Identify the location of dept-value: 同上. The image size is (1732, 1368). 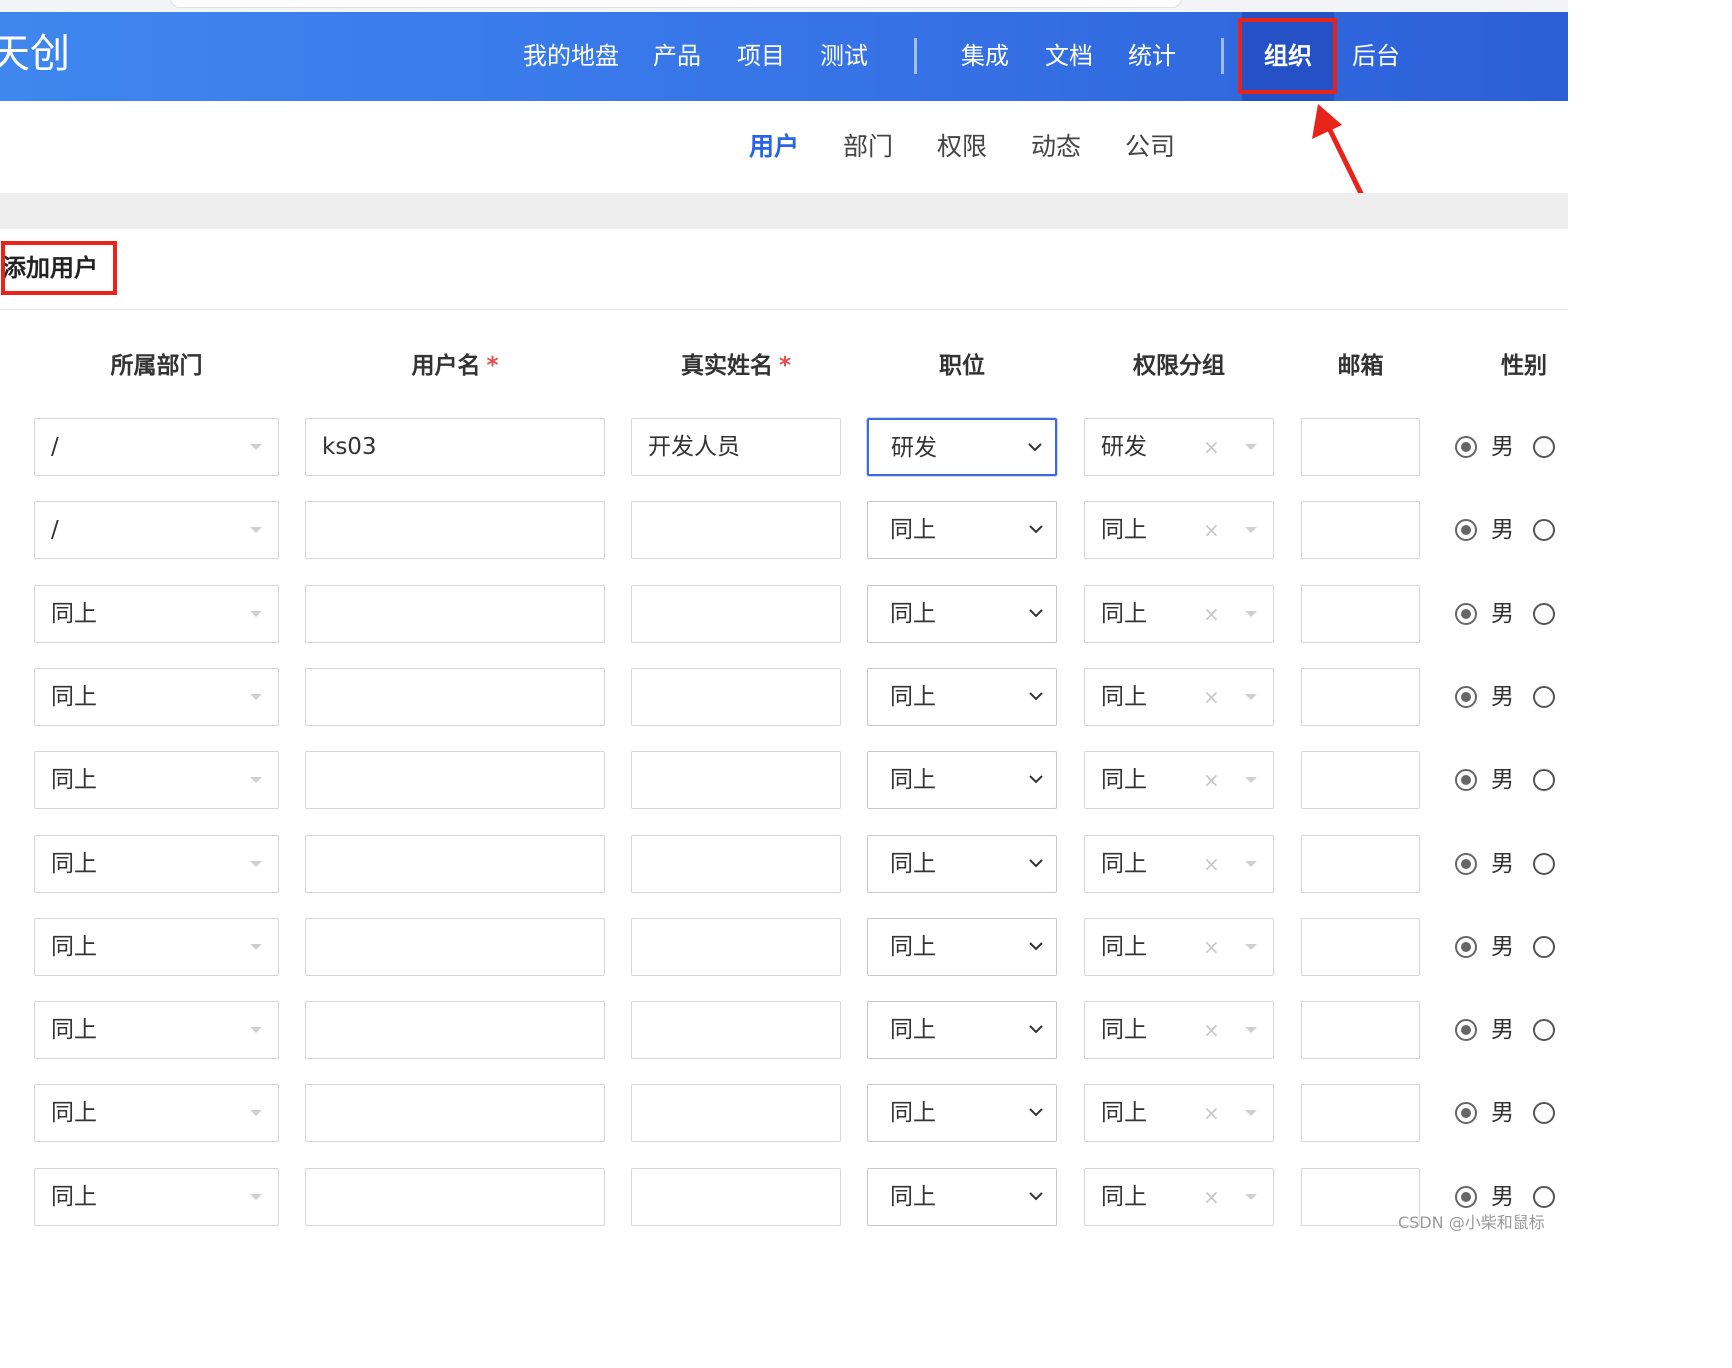
(74, 1197).